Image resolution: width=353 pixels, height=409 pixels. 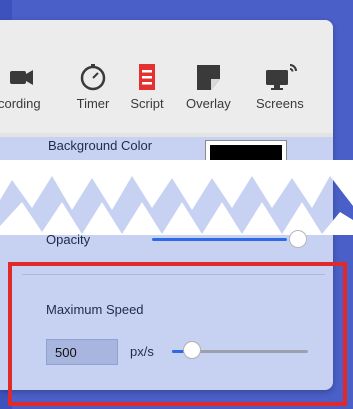 What do you see at coordinates (281, 77) in the screenshot?
I see `screens-icon` at bounding box center [281, 77].